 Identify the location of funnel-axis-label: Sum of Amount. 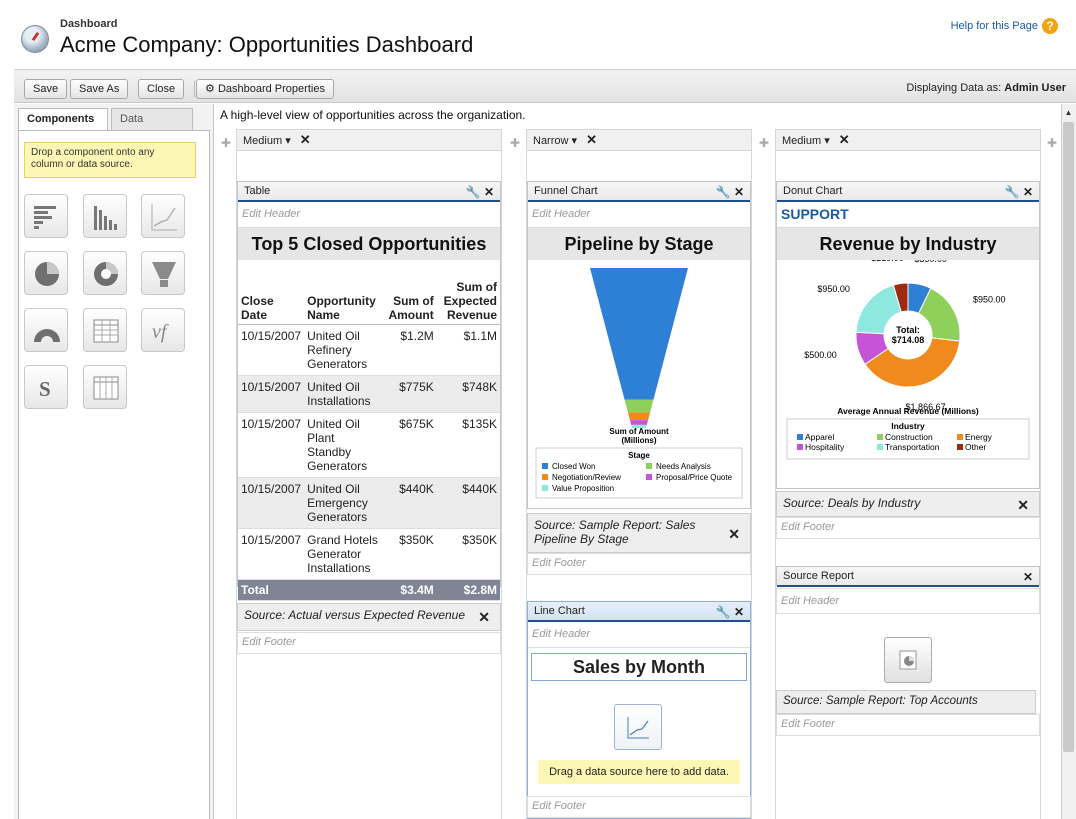
(639, 431).